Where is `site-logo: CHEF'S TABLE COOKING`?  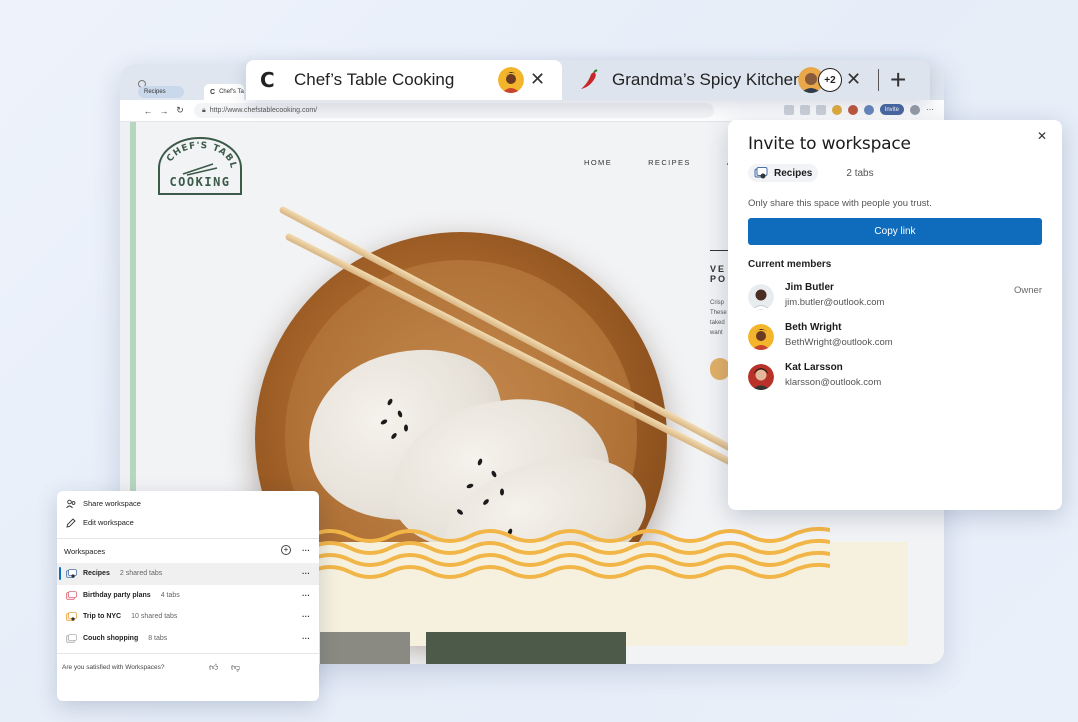 site-logo: CHEF'S TABLE COOKING is located at coordinates (200, 165).